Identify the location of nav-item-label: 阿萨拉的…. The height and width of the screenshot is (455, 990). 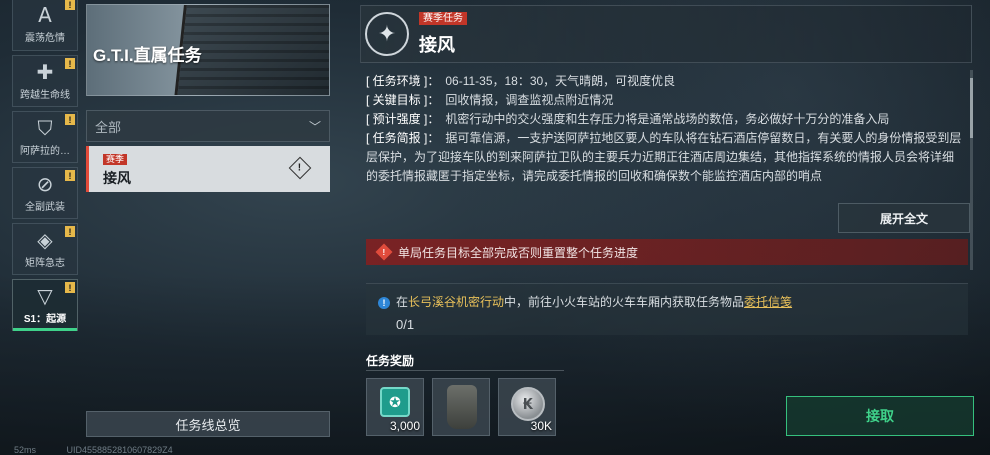
(45, 151).